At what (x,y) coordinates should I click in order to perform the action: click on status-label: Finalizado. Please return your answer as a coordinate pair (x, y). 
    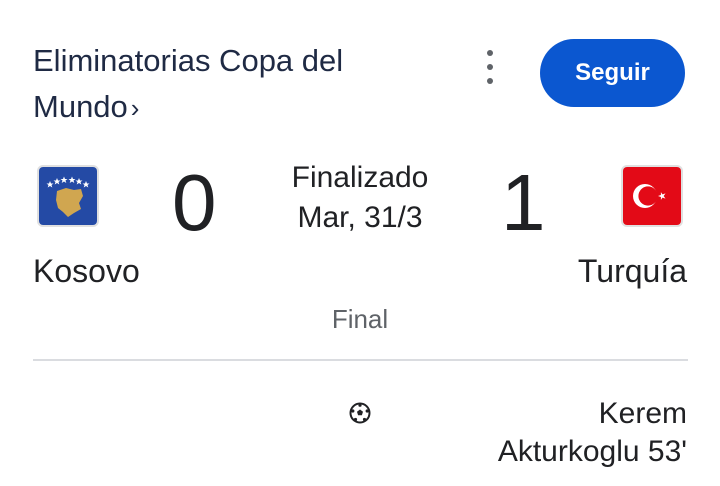
    Looking at the image, I should click on (360, 177).